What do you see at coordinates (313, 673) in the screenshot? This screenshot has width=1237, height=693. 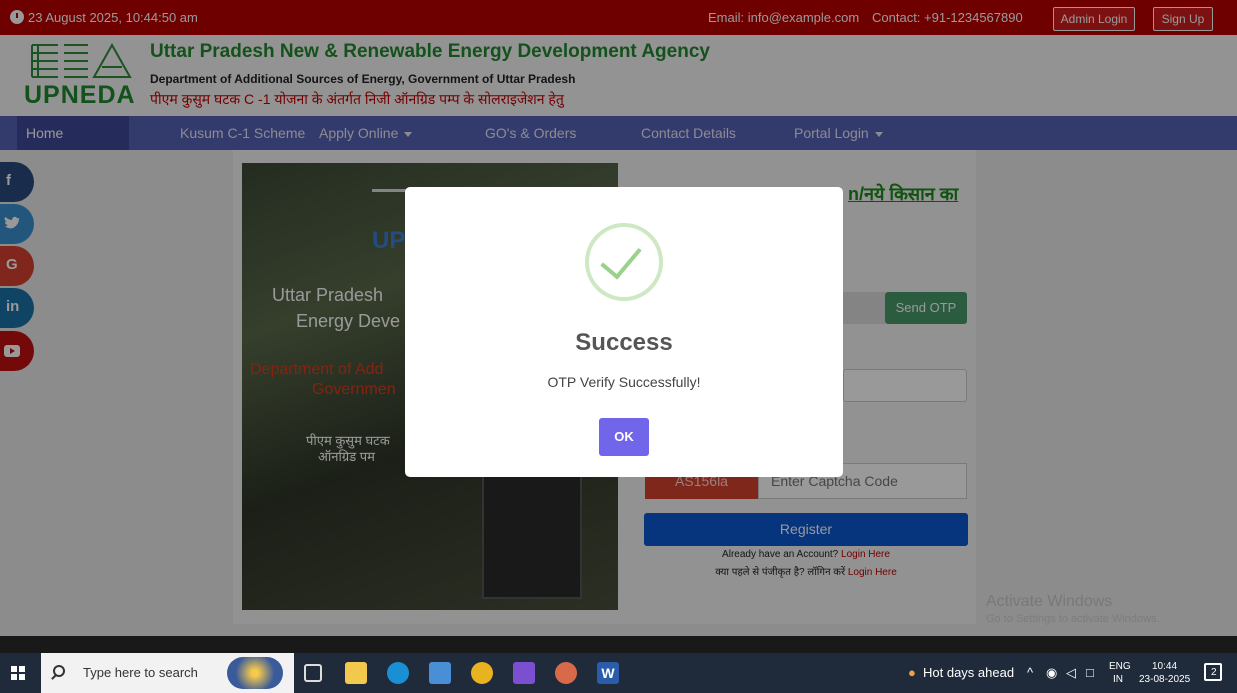 I see `task-view-icon` at bounding box center [313, 673].